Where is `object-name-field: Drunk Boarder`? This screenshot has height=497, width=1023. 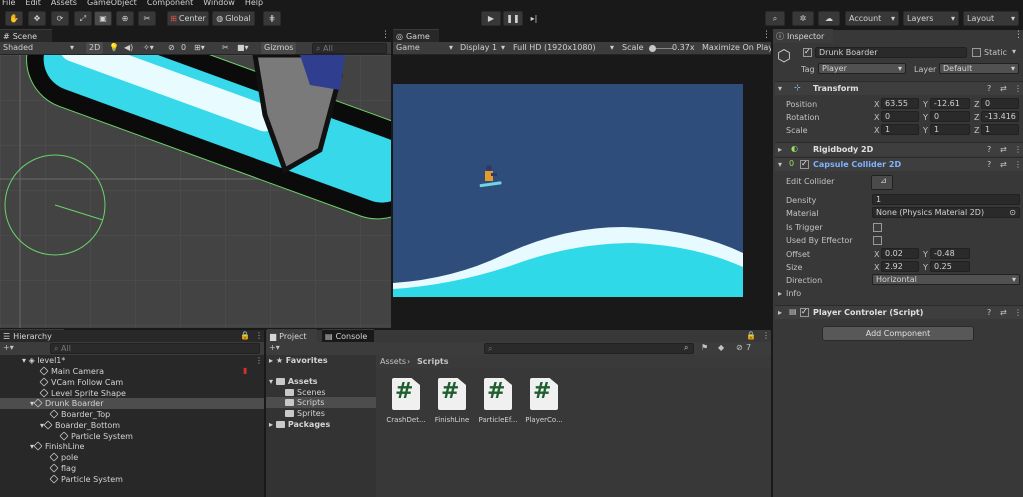 object-name-field: Drunk Boarder is located at coordinates (891, 52).